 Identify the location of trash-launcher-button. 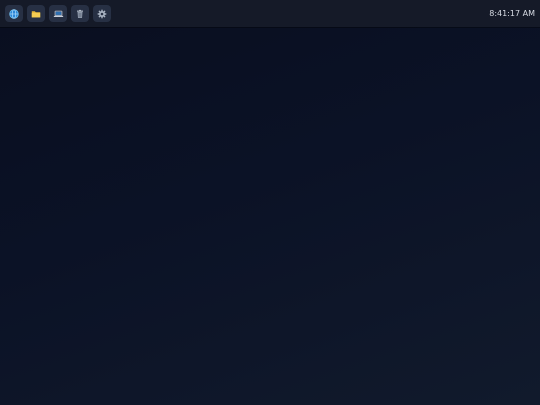
(80, 13).